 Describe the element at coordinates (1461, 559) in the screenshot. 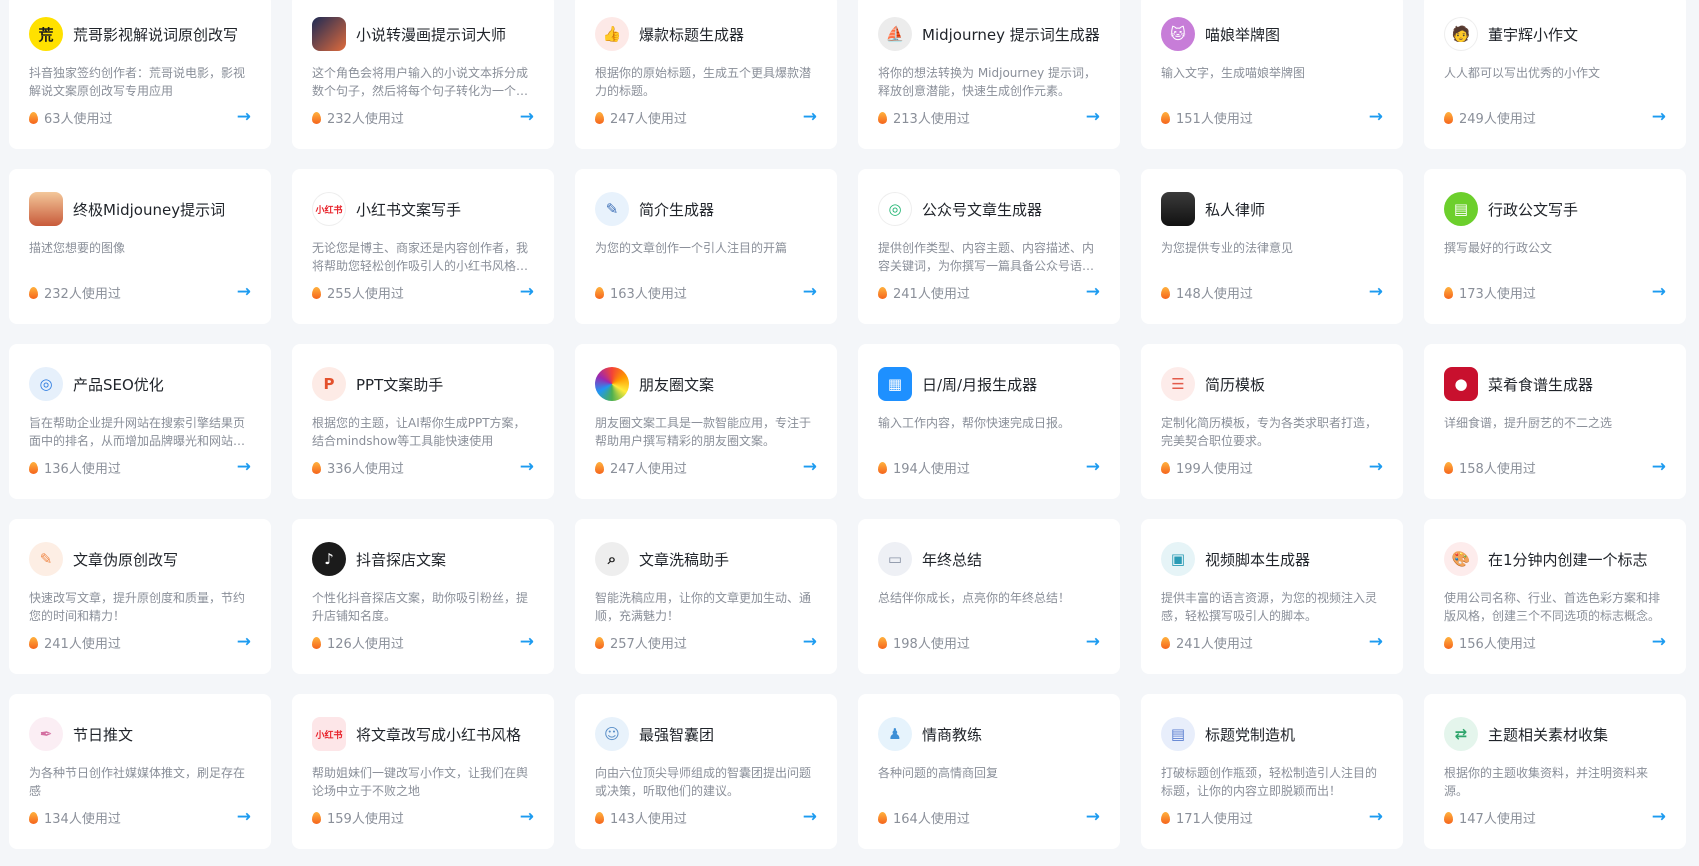

I see `palette-icon: 🎨` at that location.